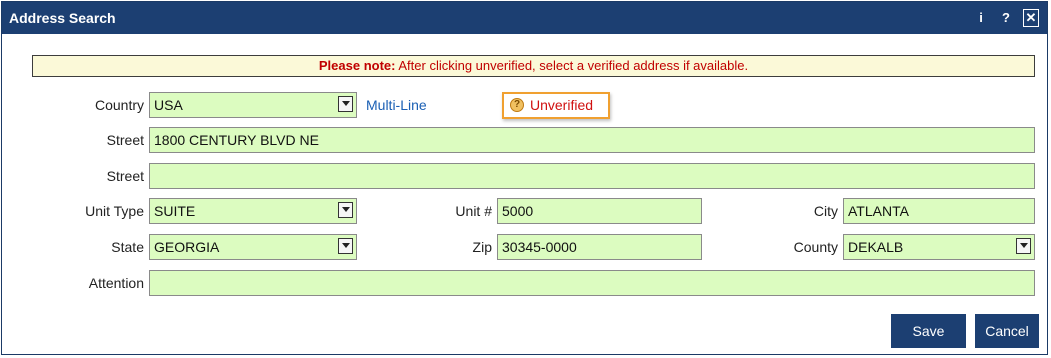  I want to click on attention-label: Attention, so click(116, 283).